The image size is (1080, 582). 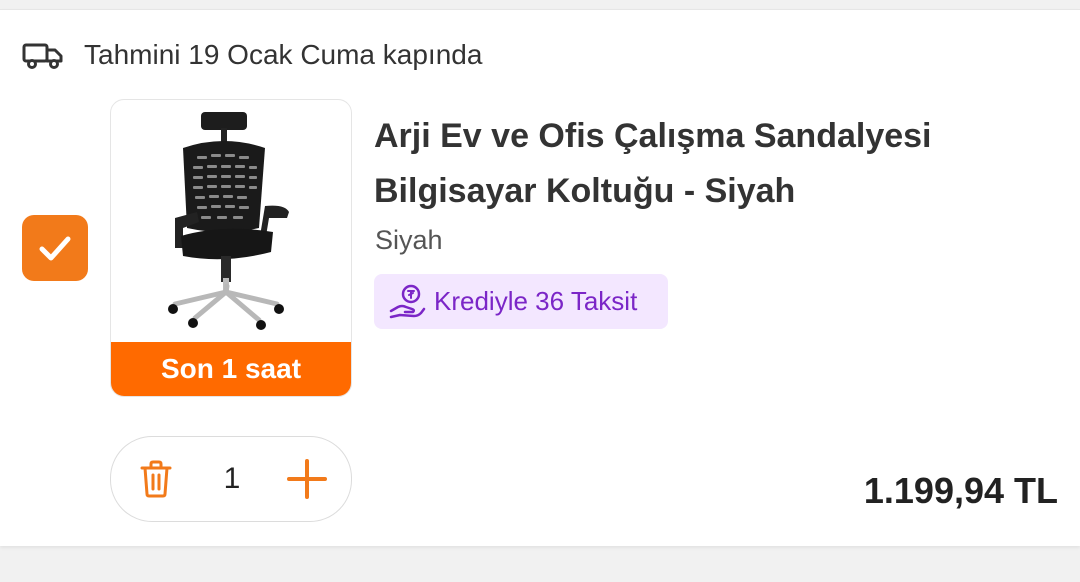 I want to click on item-price: 1.199,94 TL, so click(x=960, y=490).